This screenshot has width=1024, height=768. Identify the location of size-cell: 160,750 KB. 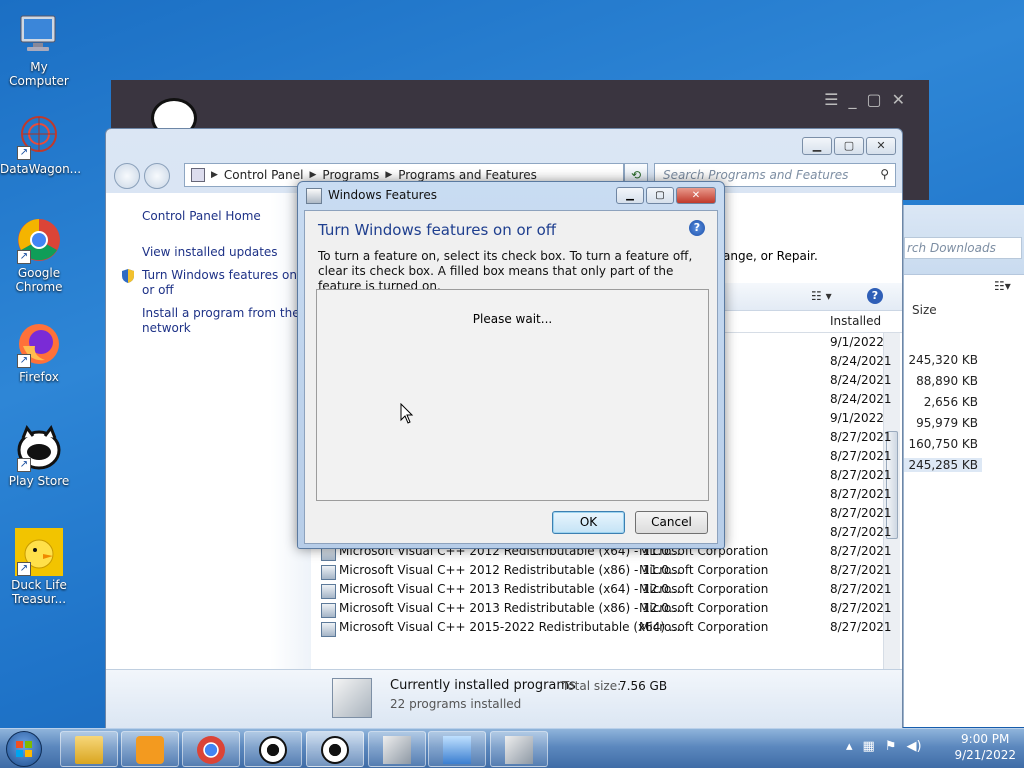
(943, 444).